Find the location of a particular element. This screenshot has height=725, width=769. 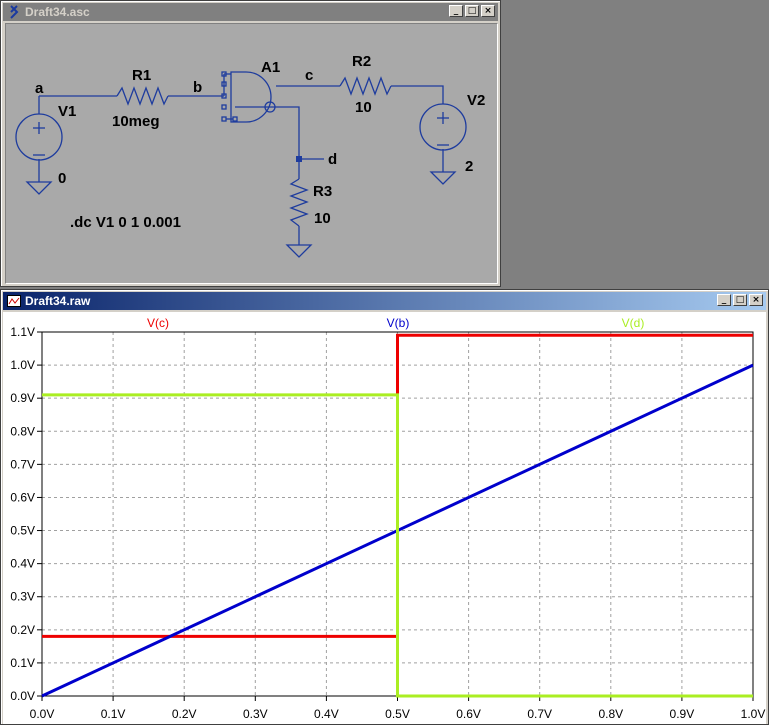

schematic-title: Draft34.asc is located at coordinates (57, 12).